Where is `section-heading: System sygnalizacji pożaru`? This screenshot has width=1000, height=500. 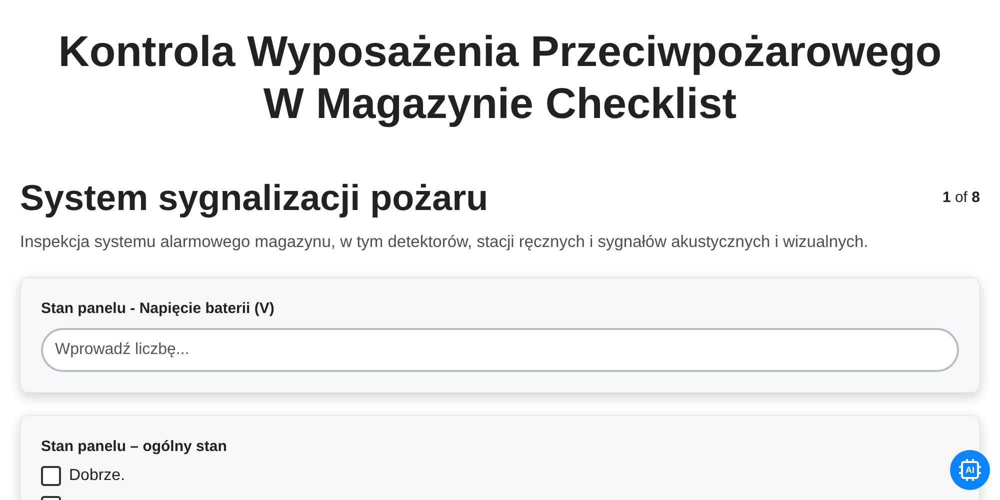 section-heading: System sygnalizacji pożaru is located at coordinates (254, 198).